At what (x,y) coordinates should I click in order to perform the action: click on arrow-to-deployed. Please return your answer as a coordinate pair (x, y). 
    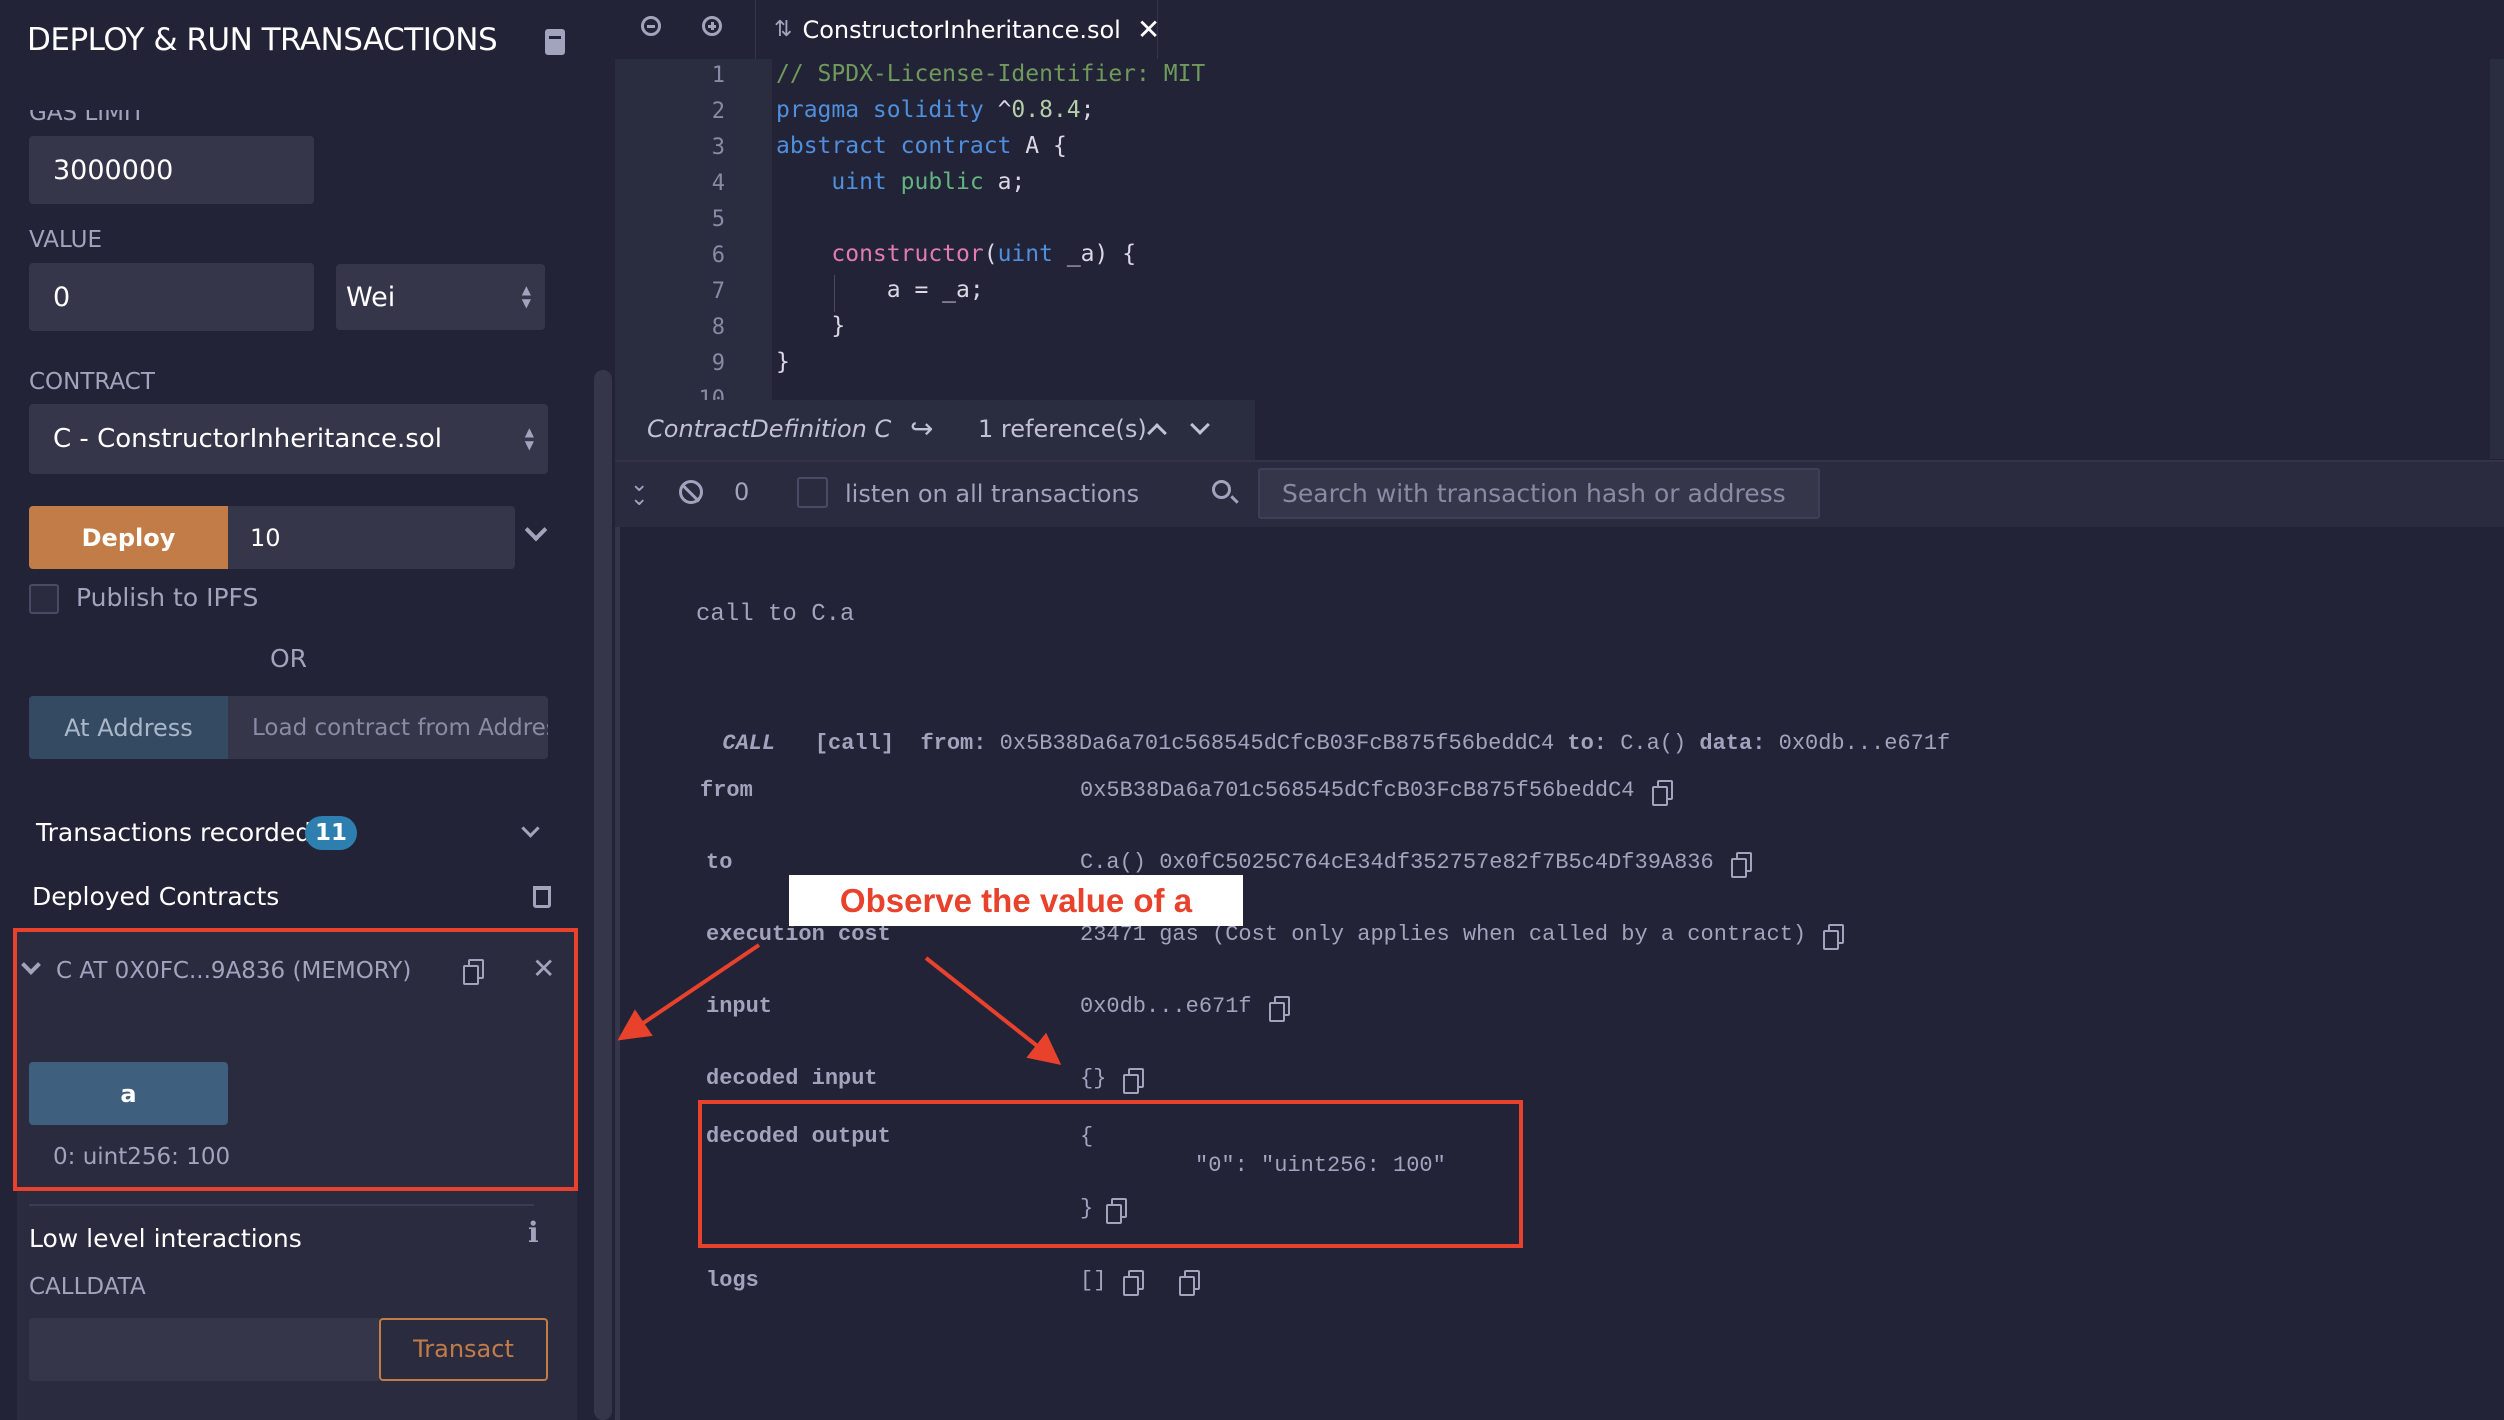
    Looking at the image, I should click on (689, 992).